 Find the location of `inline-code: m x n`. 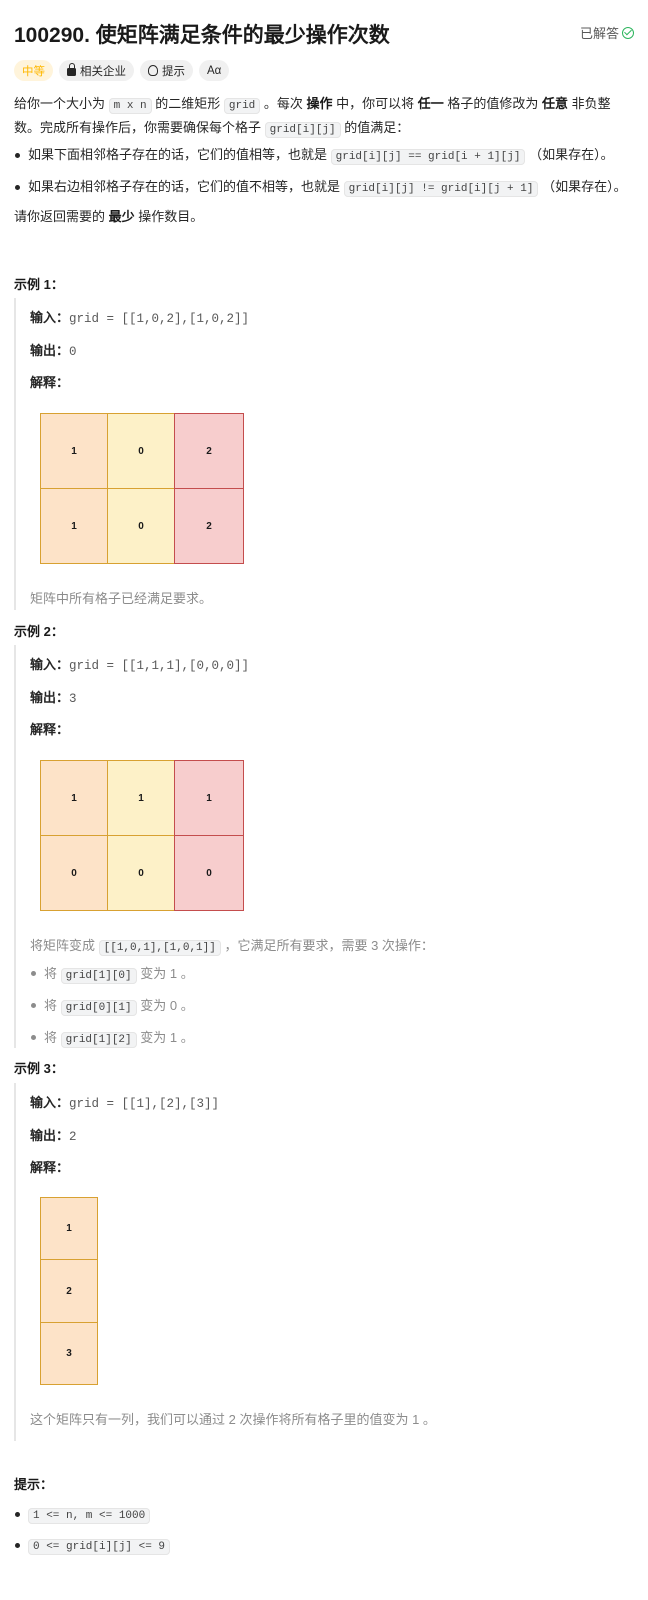

inline-code: m x n is located at coordinates (130, 106).